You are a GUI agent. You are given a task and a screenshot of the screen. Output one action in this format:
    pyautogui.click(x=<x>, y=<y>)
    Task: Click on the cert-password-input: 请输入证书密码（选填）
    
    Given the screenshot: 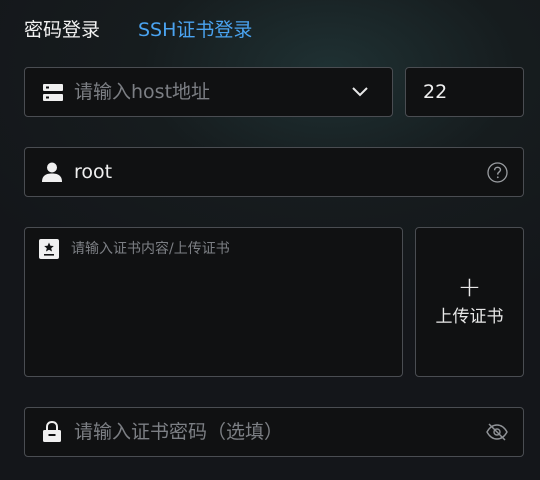 What is the action you would take?
    pyautogui.click(x=274, y=432)
    